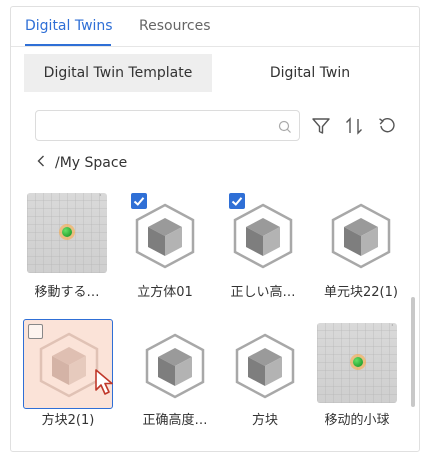 The width and height of the screenshot is (426, 459). Describe the element at coordinates (285, 128) in the screenshot. I see `search-icon` at that location.